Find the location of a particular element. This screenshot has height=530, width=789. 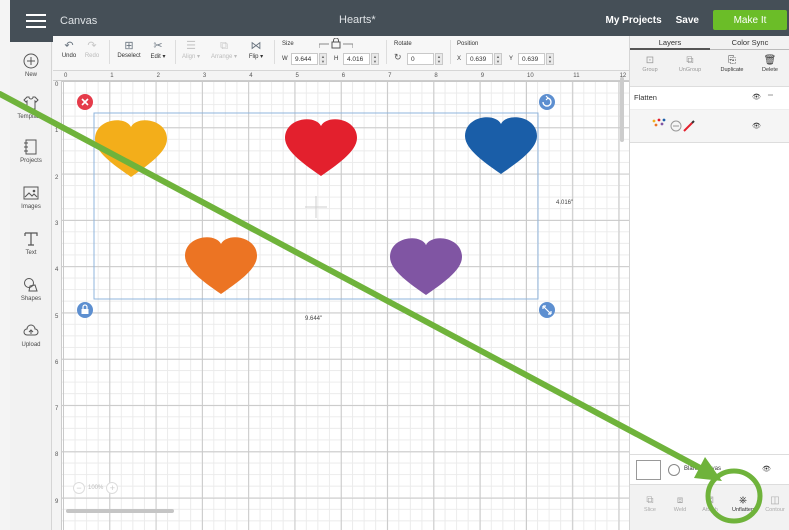

collapse-icon: ═ is located at coordinates (770, 95).